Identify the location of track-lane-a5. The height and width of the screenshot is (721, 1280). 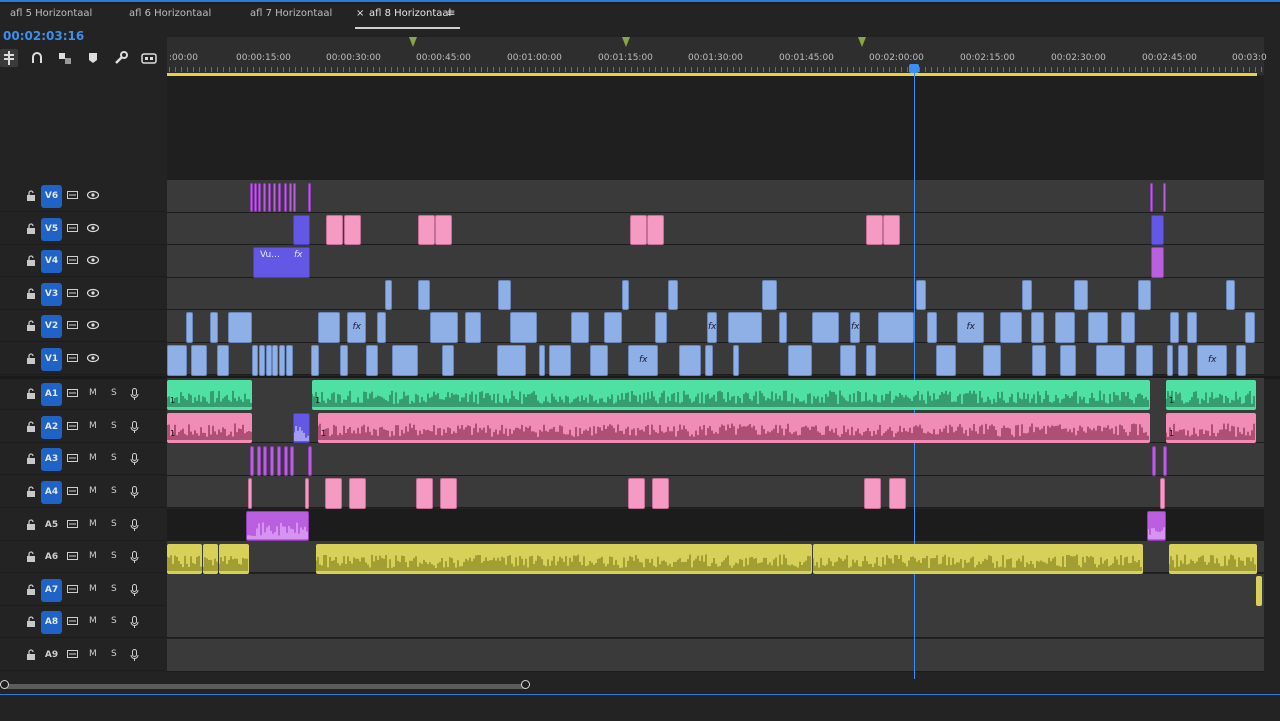
(715, 525).